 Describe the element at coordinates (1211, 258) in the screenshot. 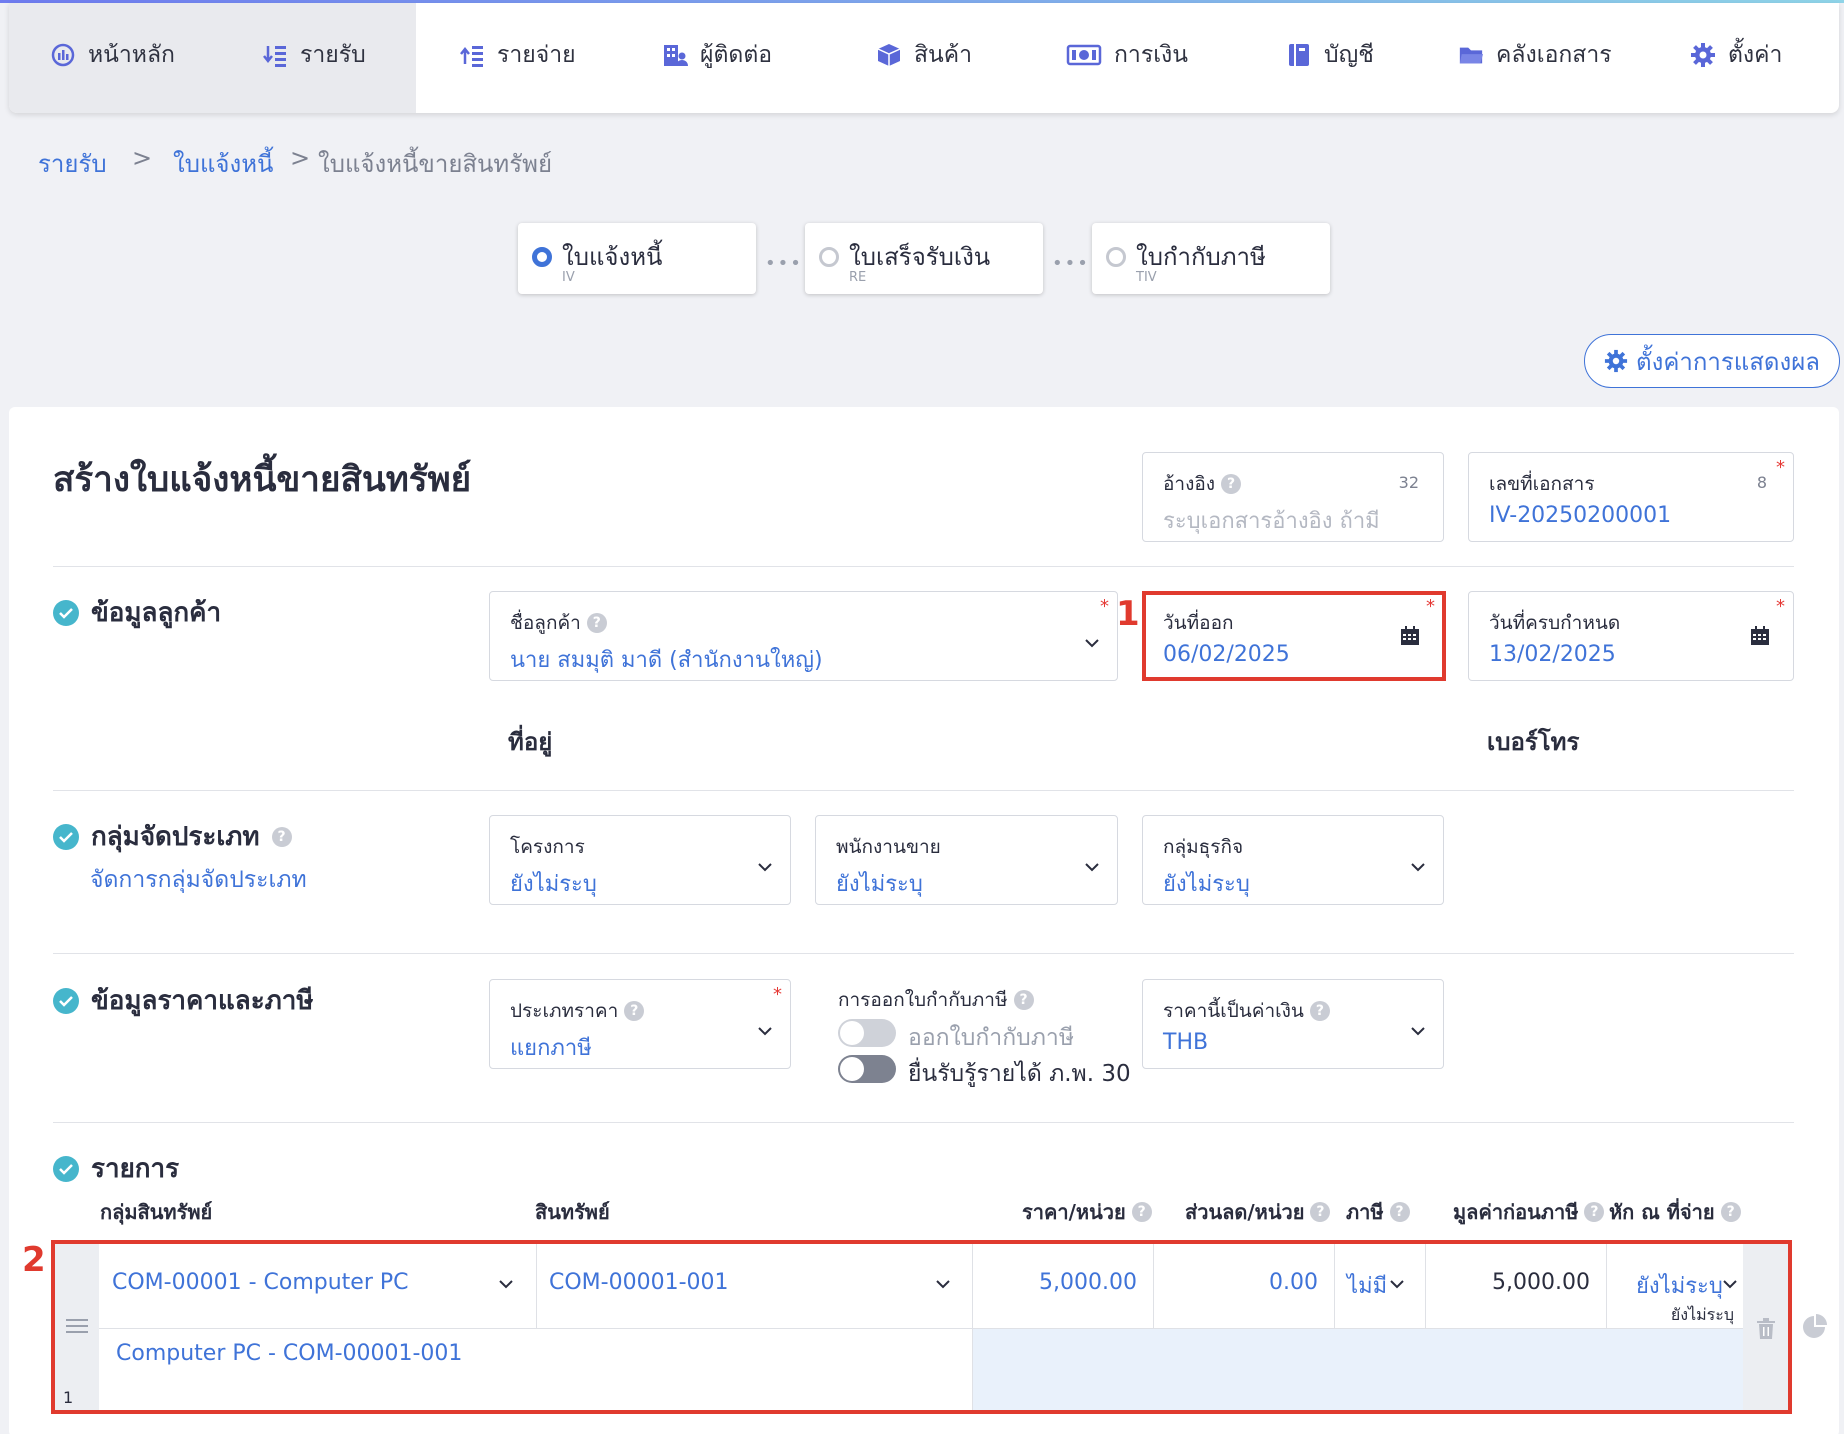

I see `step-tax-invoice: ใบกำกับภาษี TIV` at that location.